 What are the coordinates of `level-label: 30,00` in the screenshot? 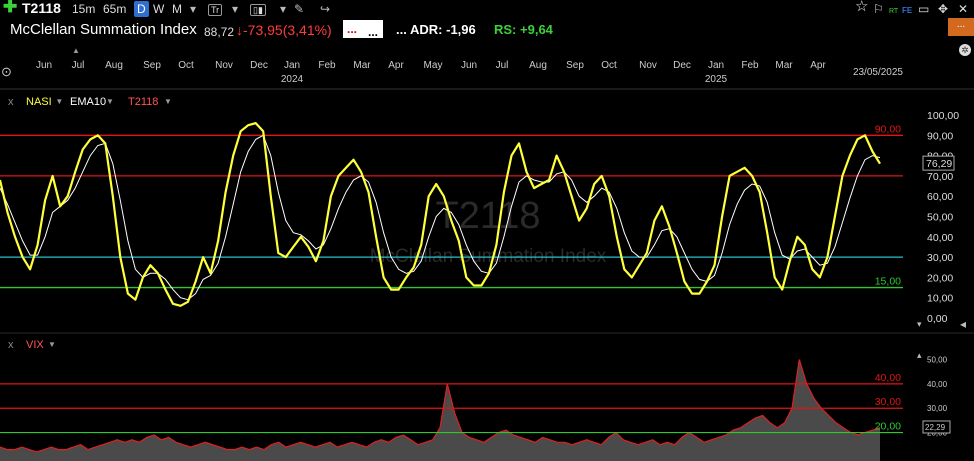 It's located at (888, 402).